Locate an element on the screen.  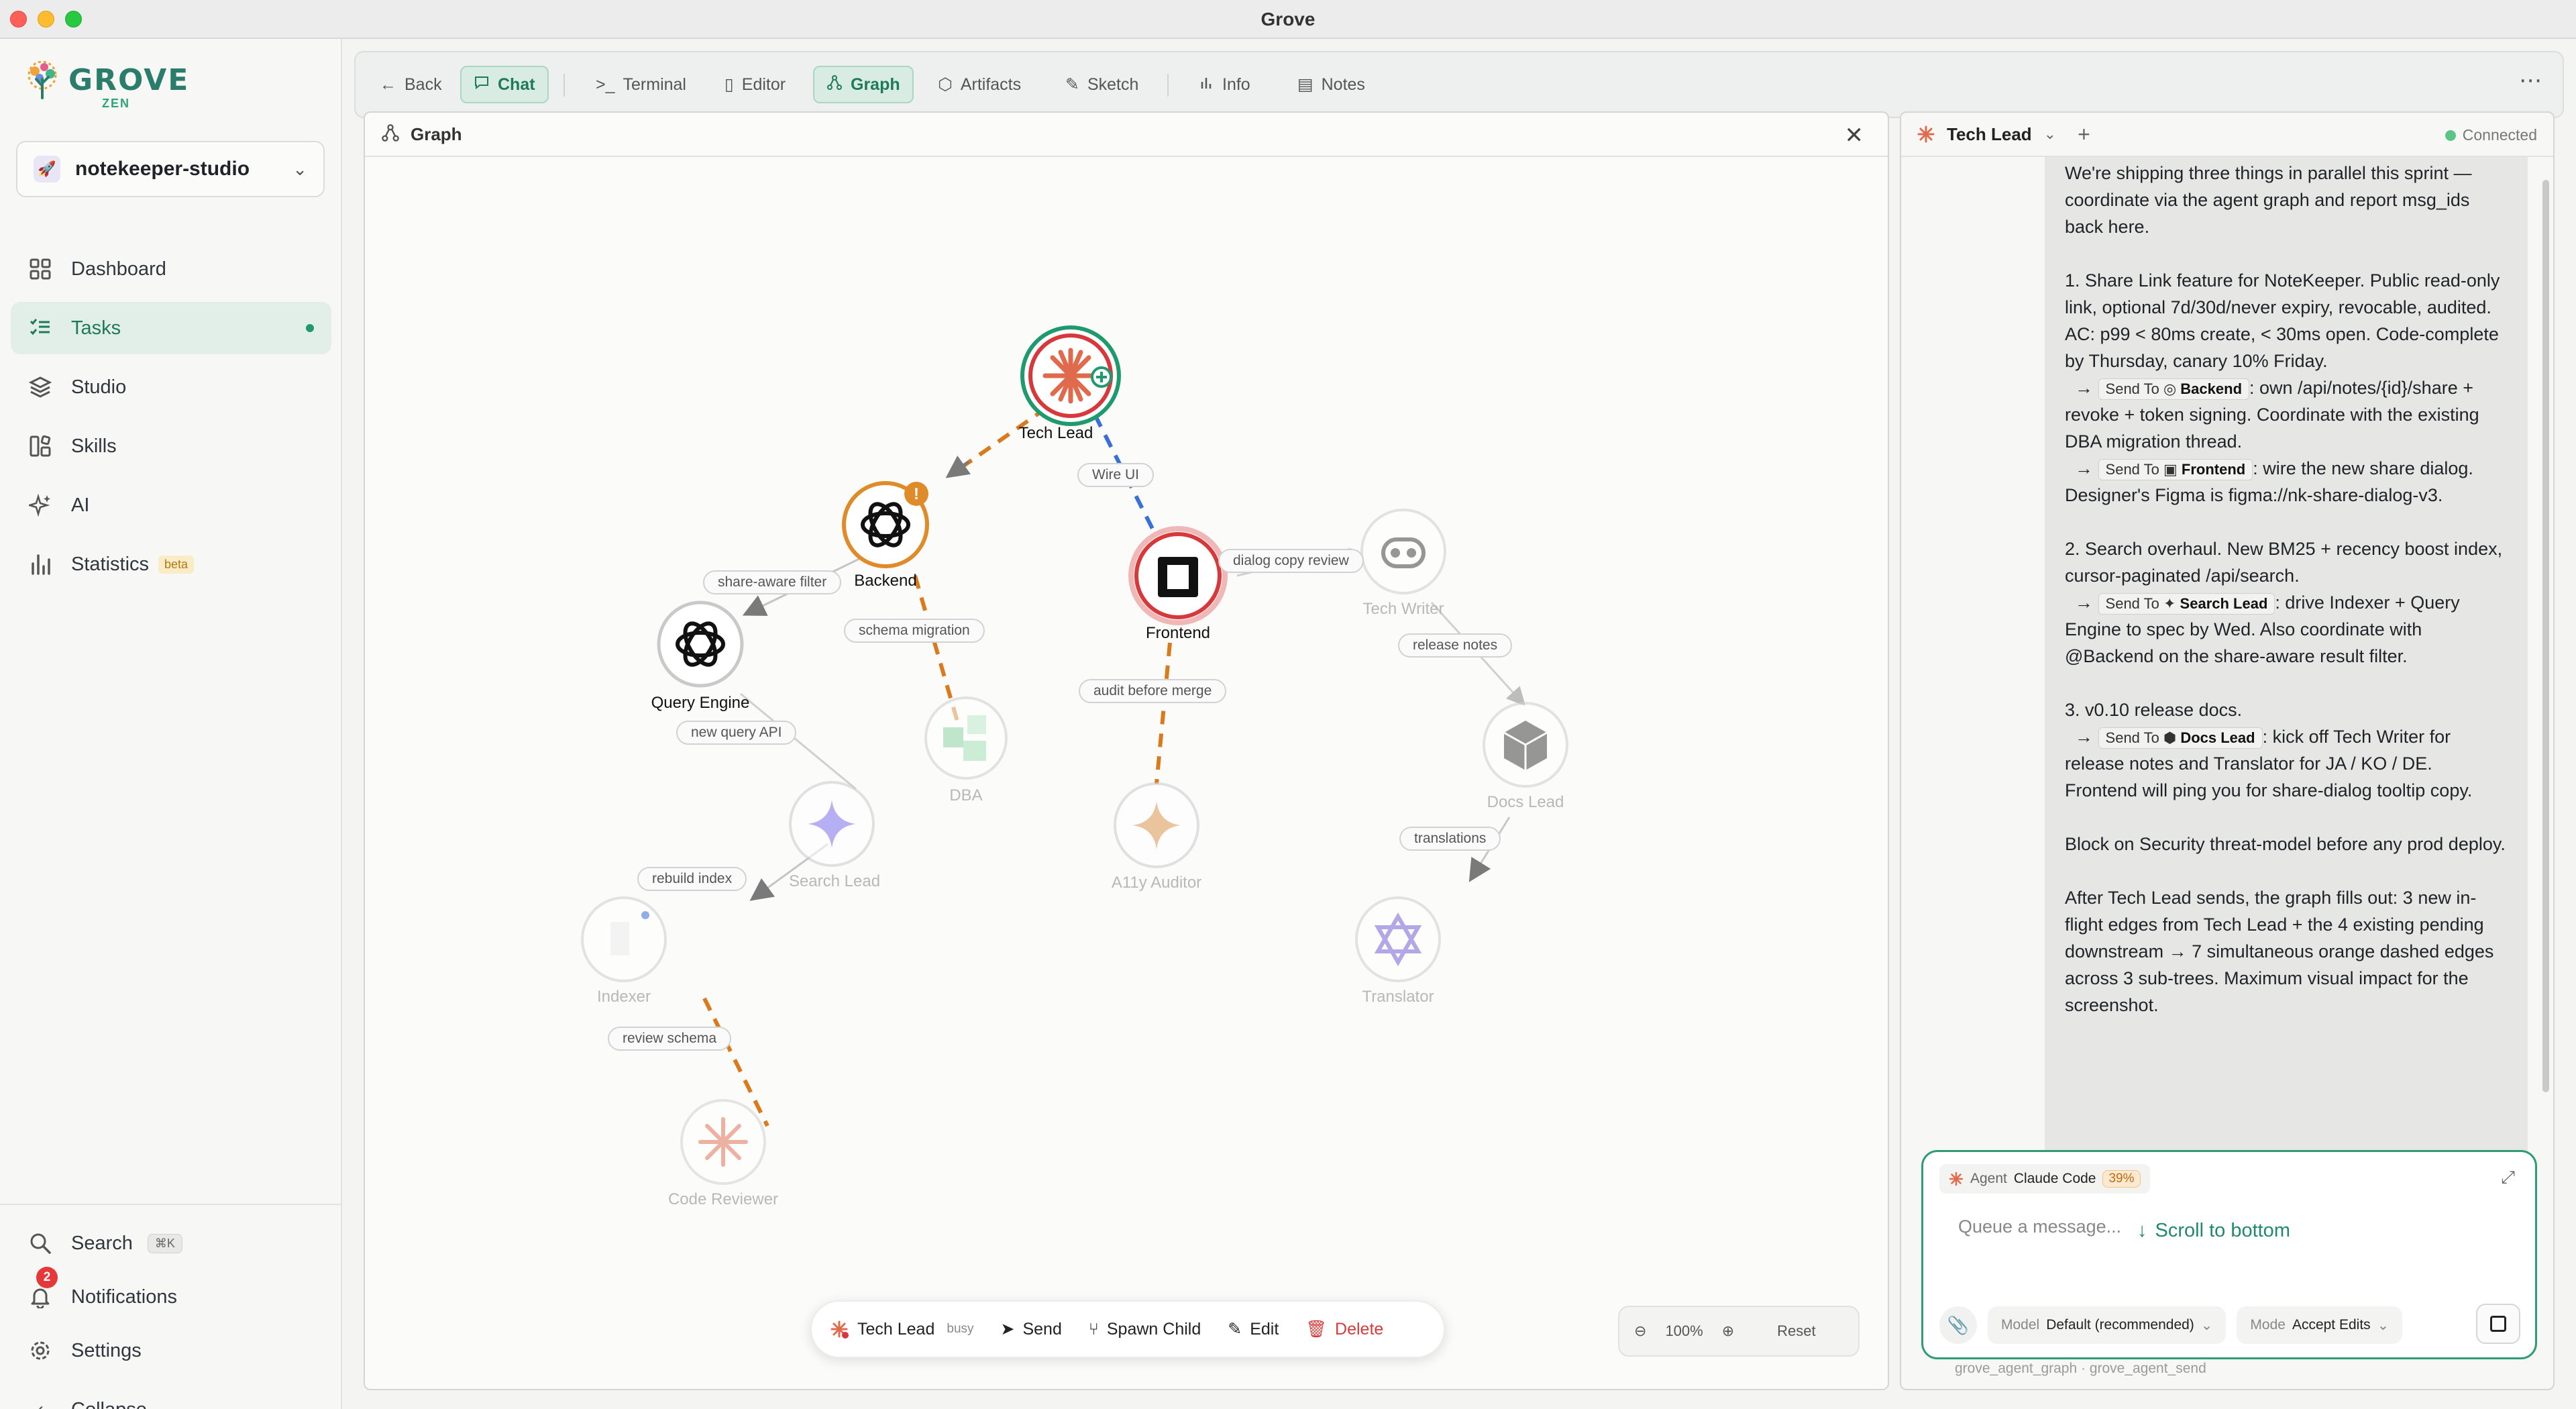
bar-chart-icon is located at coordinates (1206, 85).